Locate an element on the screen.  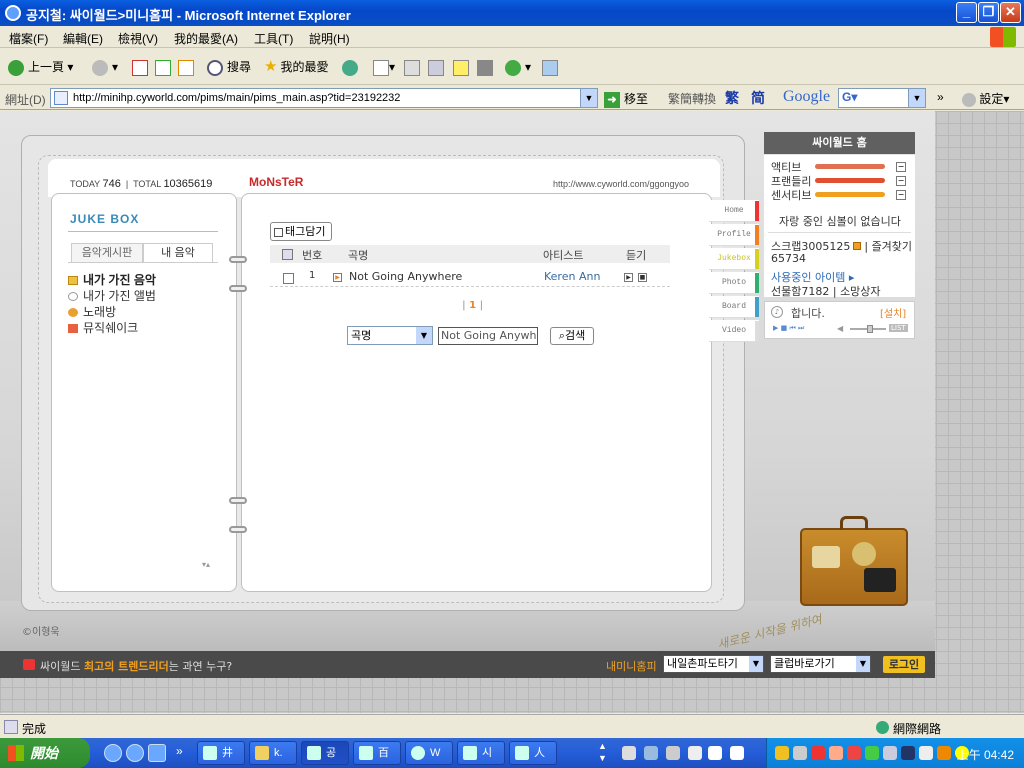
menu-karaoke: 노래방 is located at coordinates (92, 311).